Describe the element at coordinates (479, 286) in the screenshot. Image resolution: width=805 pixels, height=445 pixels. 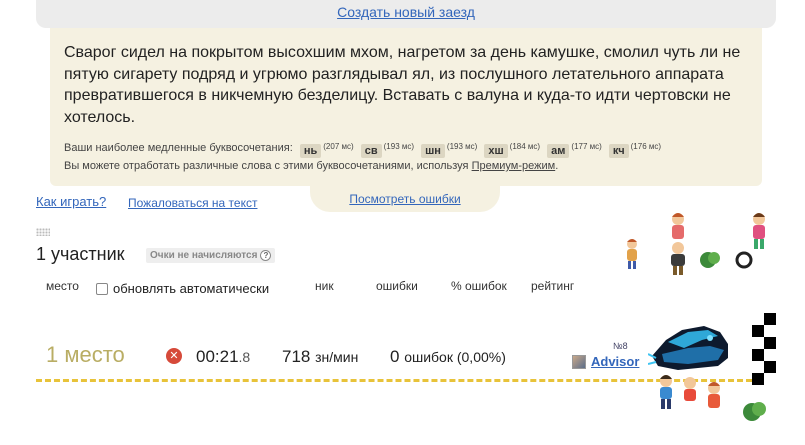
I see `header-error-percent: % ошибок` at that location.